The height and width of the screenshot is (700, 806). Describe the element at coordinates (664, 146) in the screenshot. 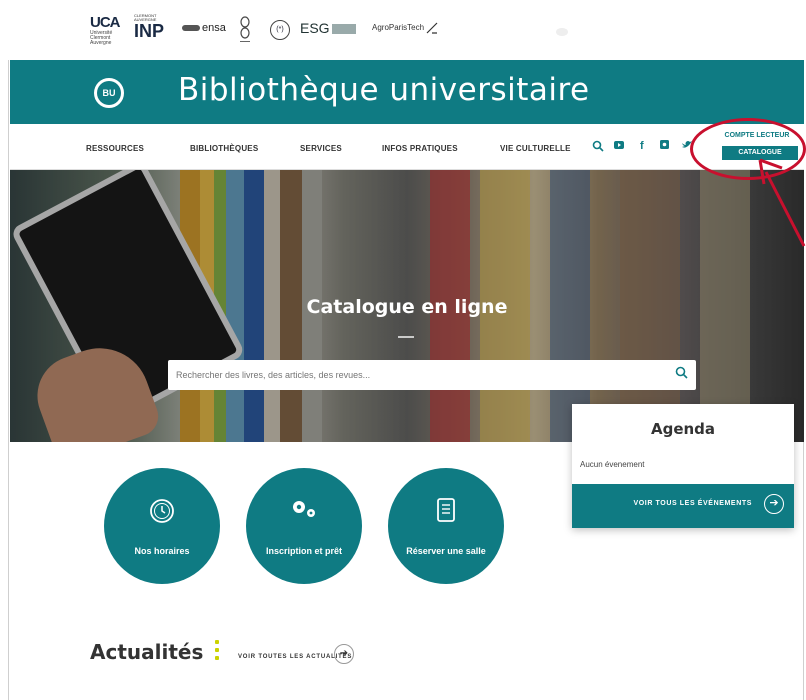

I see `instagram-icon` at that location.